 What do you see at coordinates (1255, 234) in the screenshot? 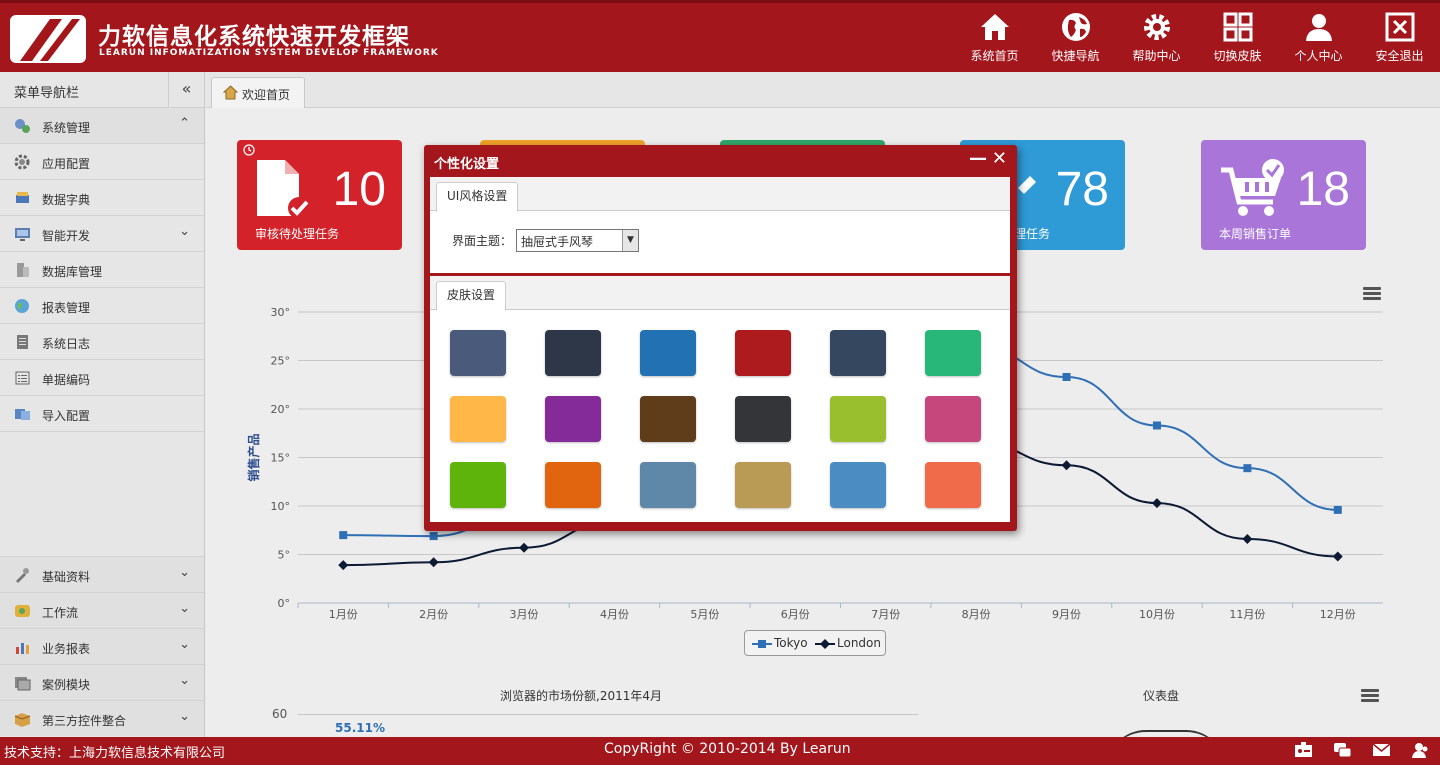
I see `tile-caption: 本周销售订单` at bounding box center [1255, 234].